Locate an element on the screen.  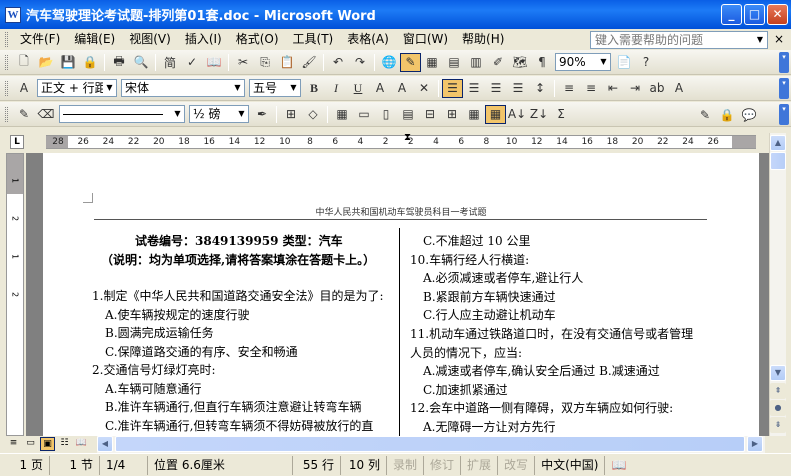
new-document-icon: 🗋 is located at coordinates (24, 62).